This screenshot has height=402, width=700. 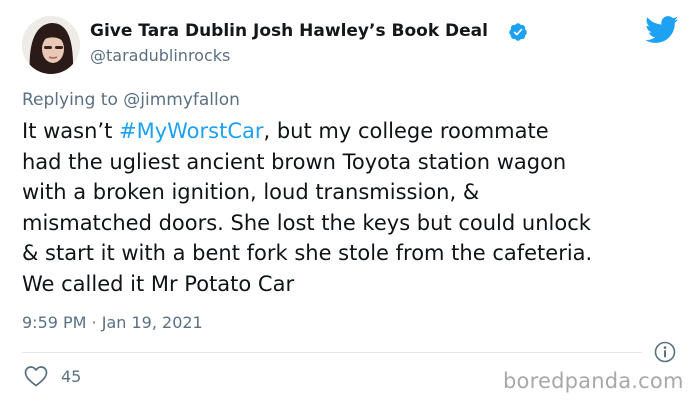 I want to click on like-button: 45, so click(x=52, y=376).